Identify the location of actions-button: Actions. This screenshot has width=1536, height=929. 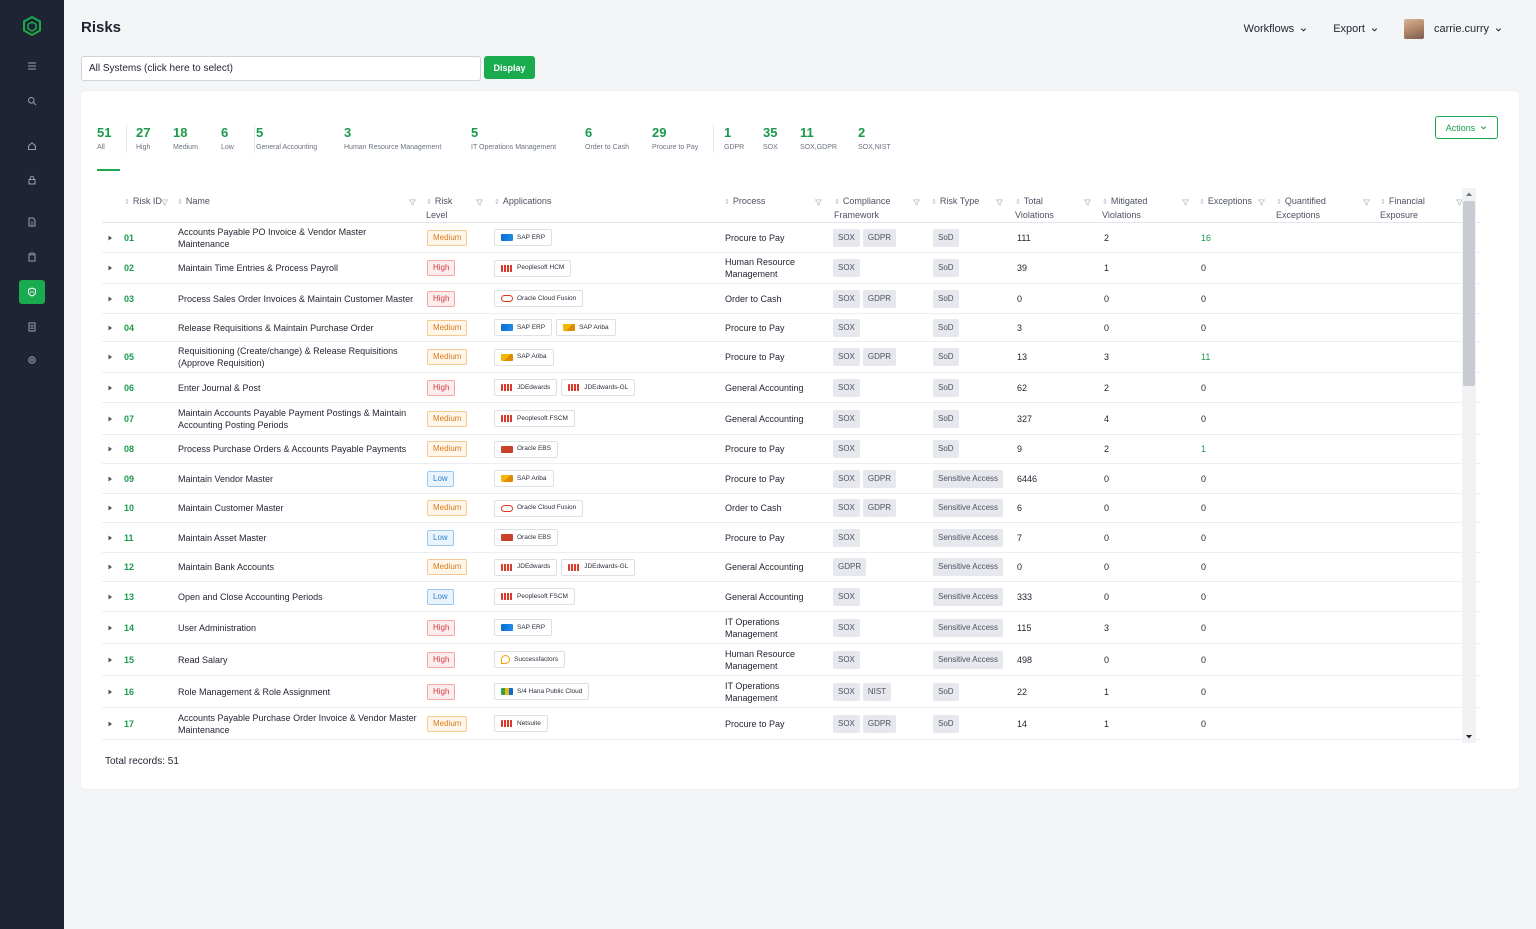
(1466, 127).